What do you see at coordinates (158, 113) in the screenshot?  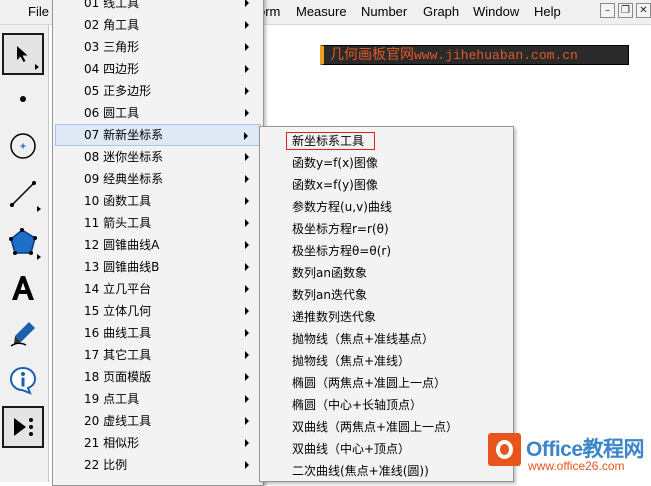 I see `menu-item-6: 06 圆工具` at bounding box center [158, 113].